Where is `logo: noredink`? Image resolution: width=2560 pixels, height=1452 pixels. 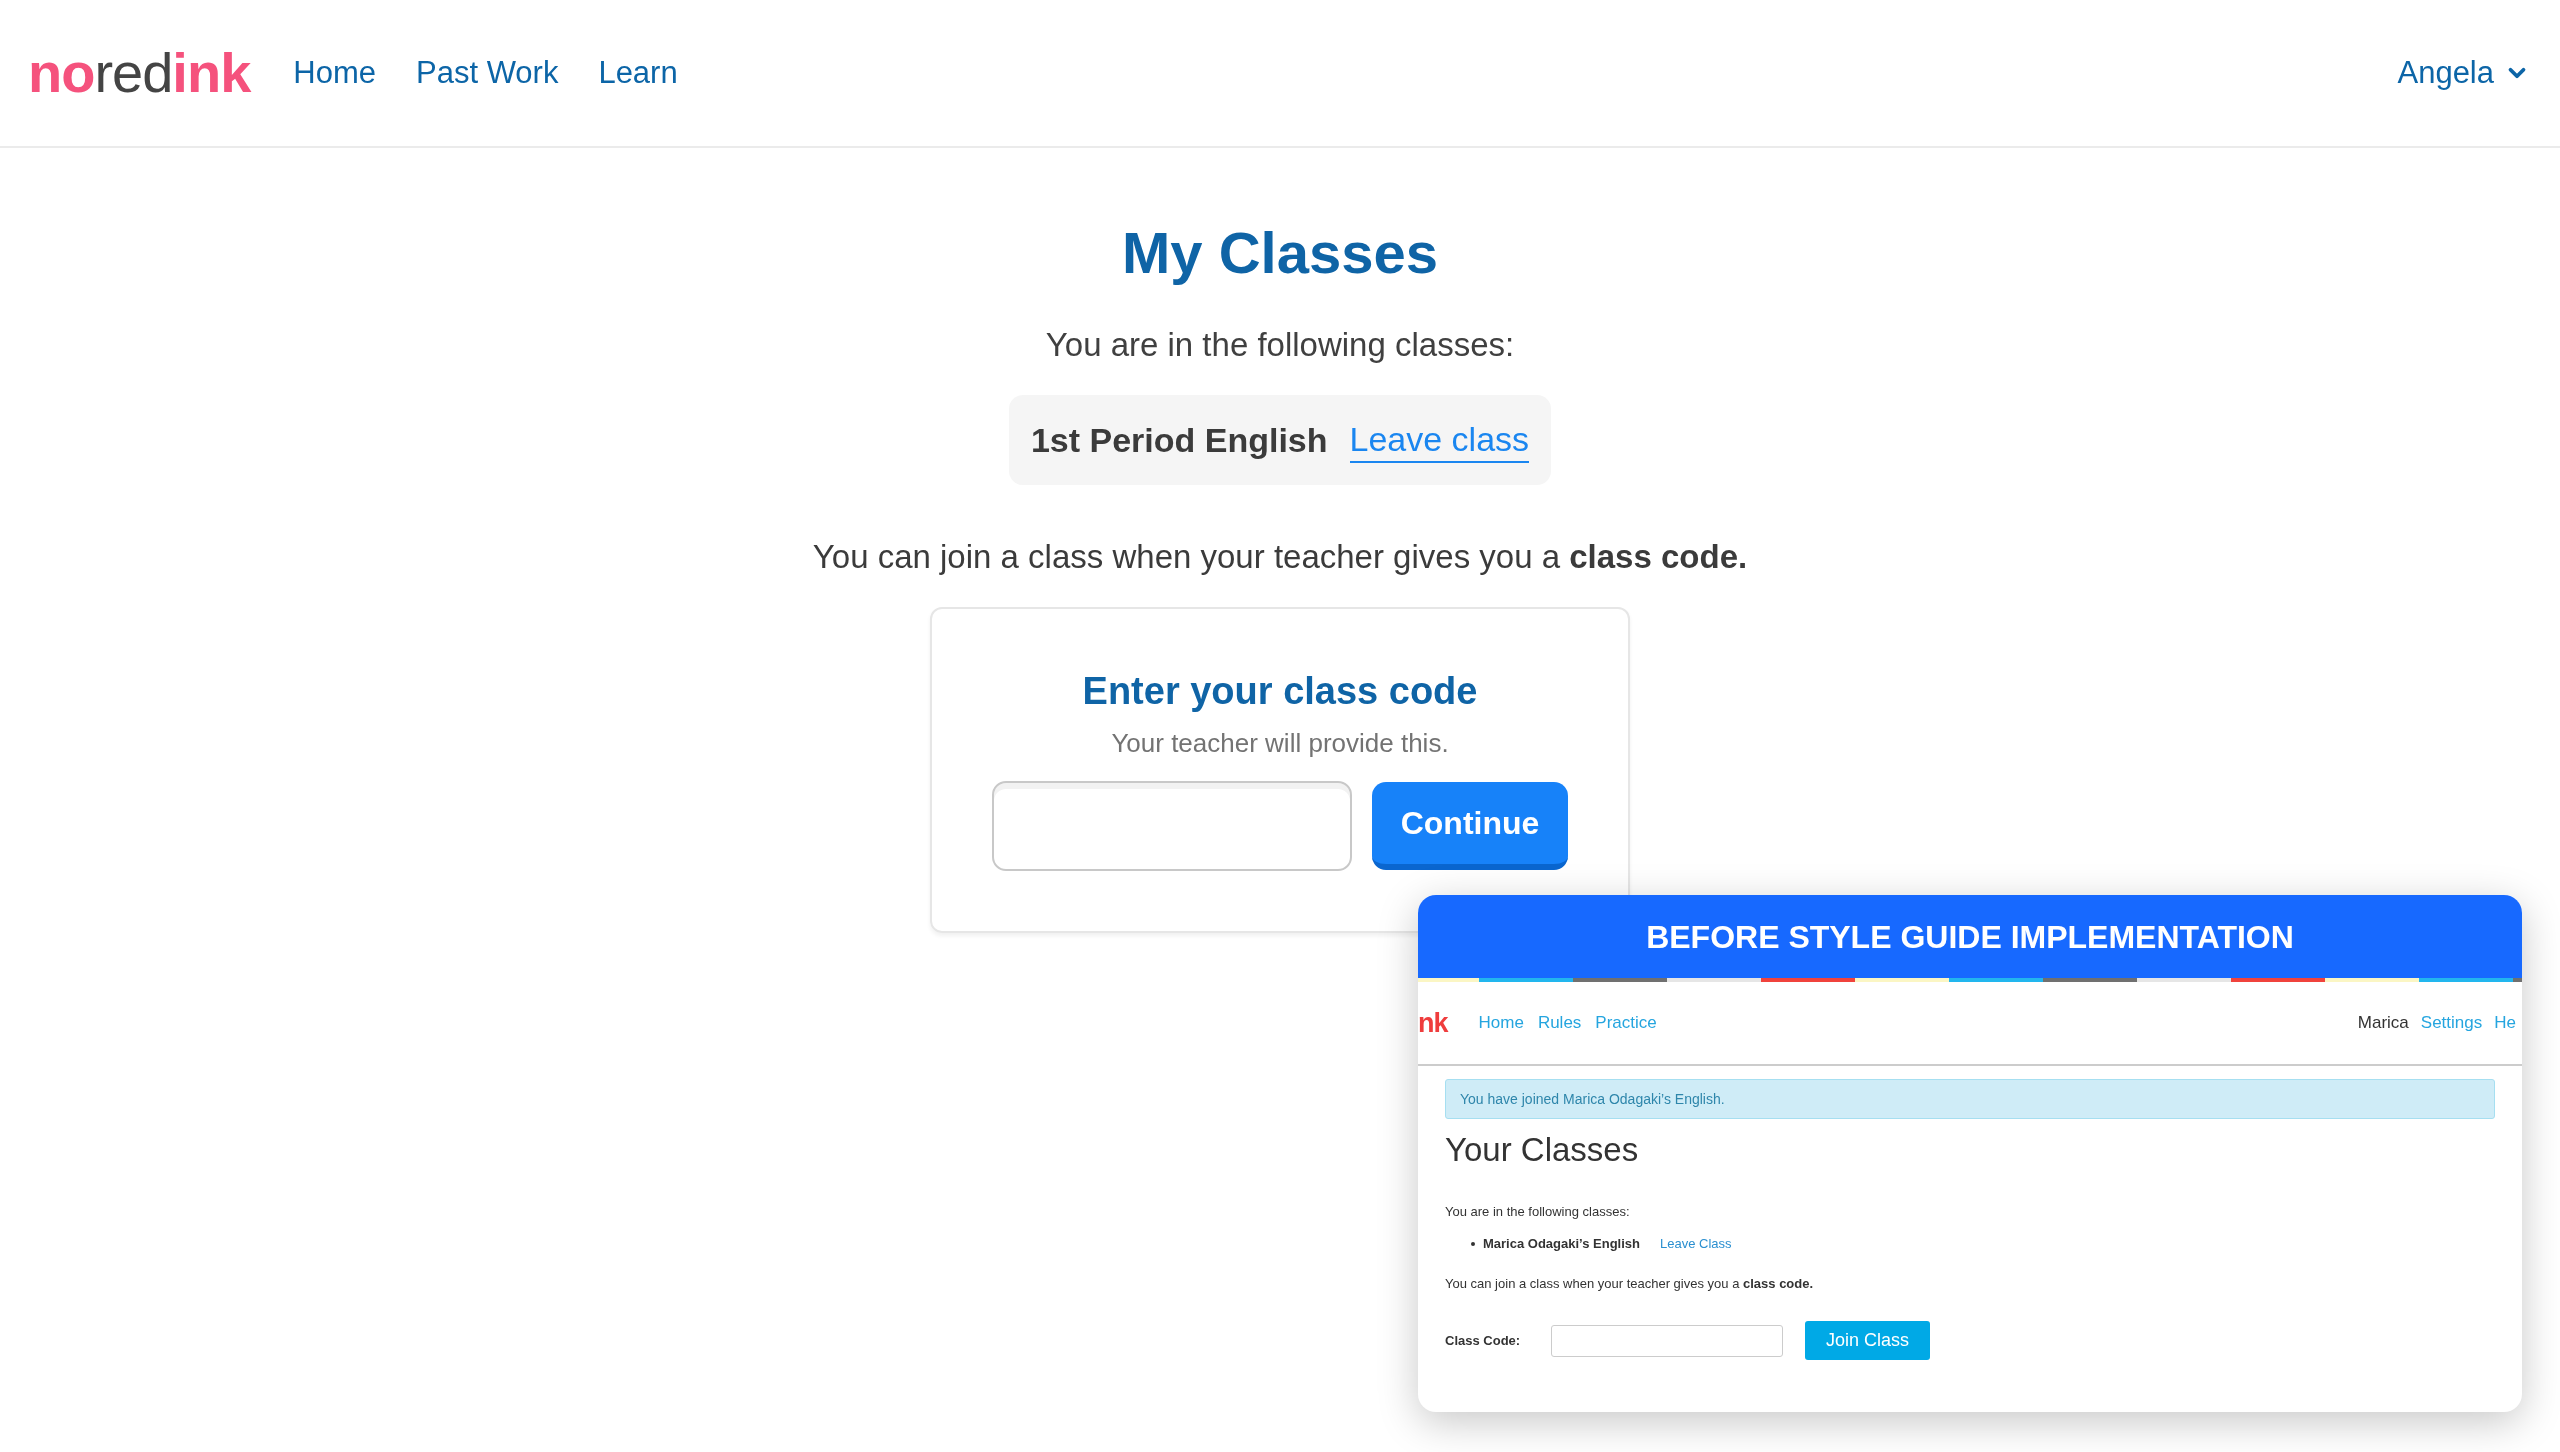
logo: noredink is located at coordinates (139, 73).